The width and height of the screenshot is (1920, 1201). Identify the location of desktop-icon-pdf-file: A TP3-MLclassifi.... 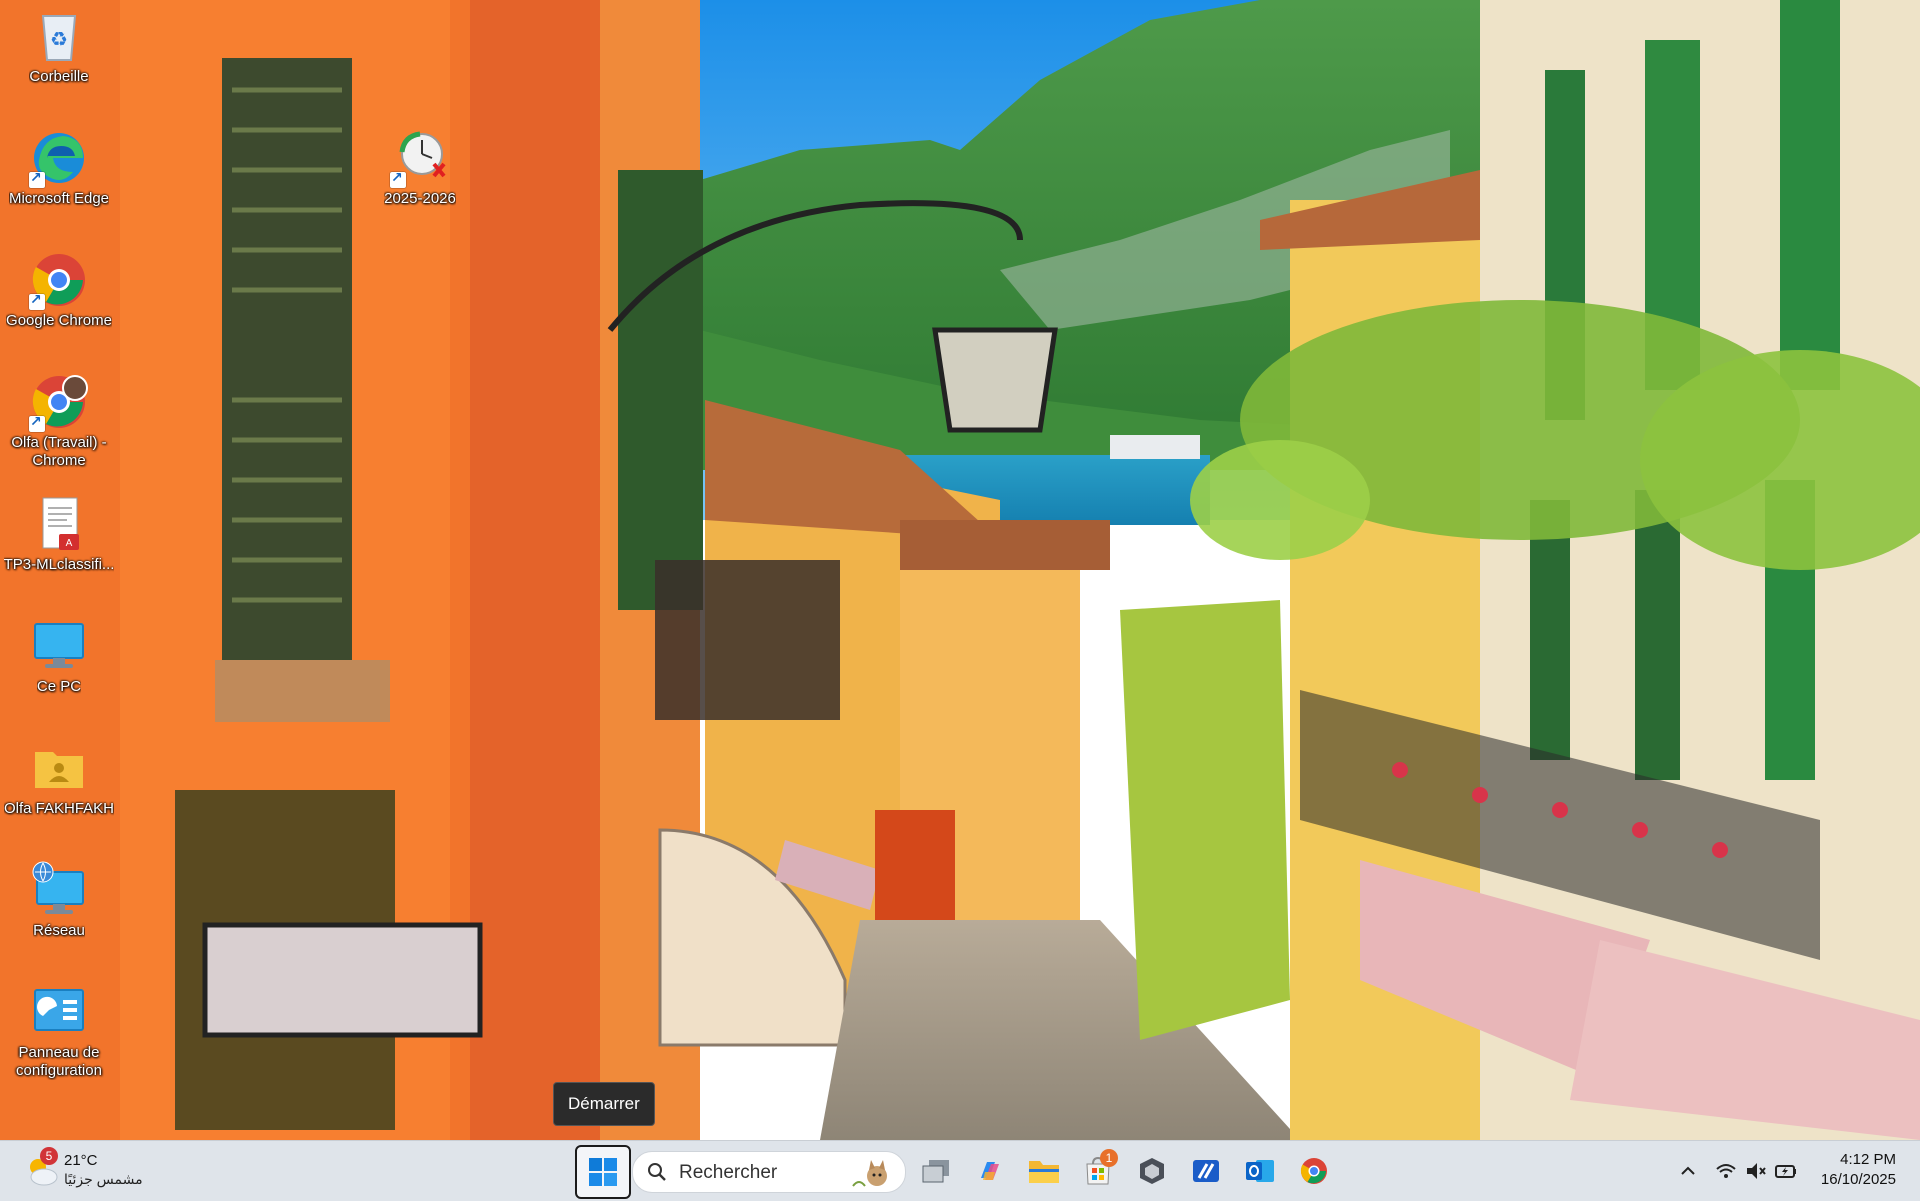
(59, 534).